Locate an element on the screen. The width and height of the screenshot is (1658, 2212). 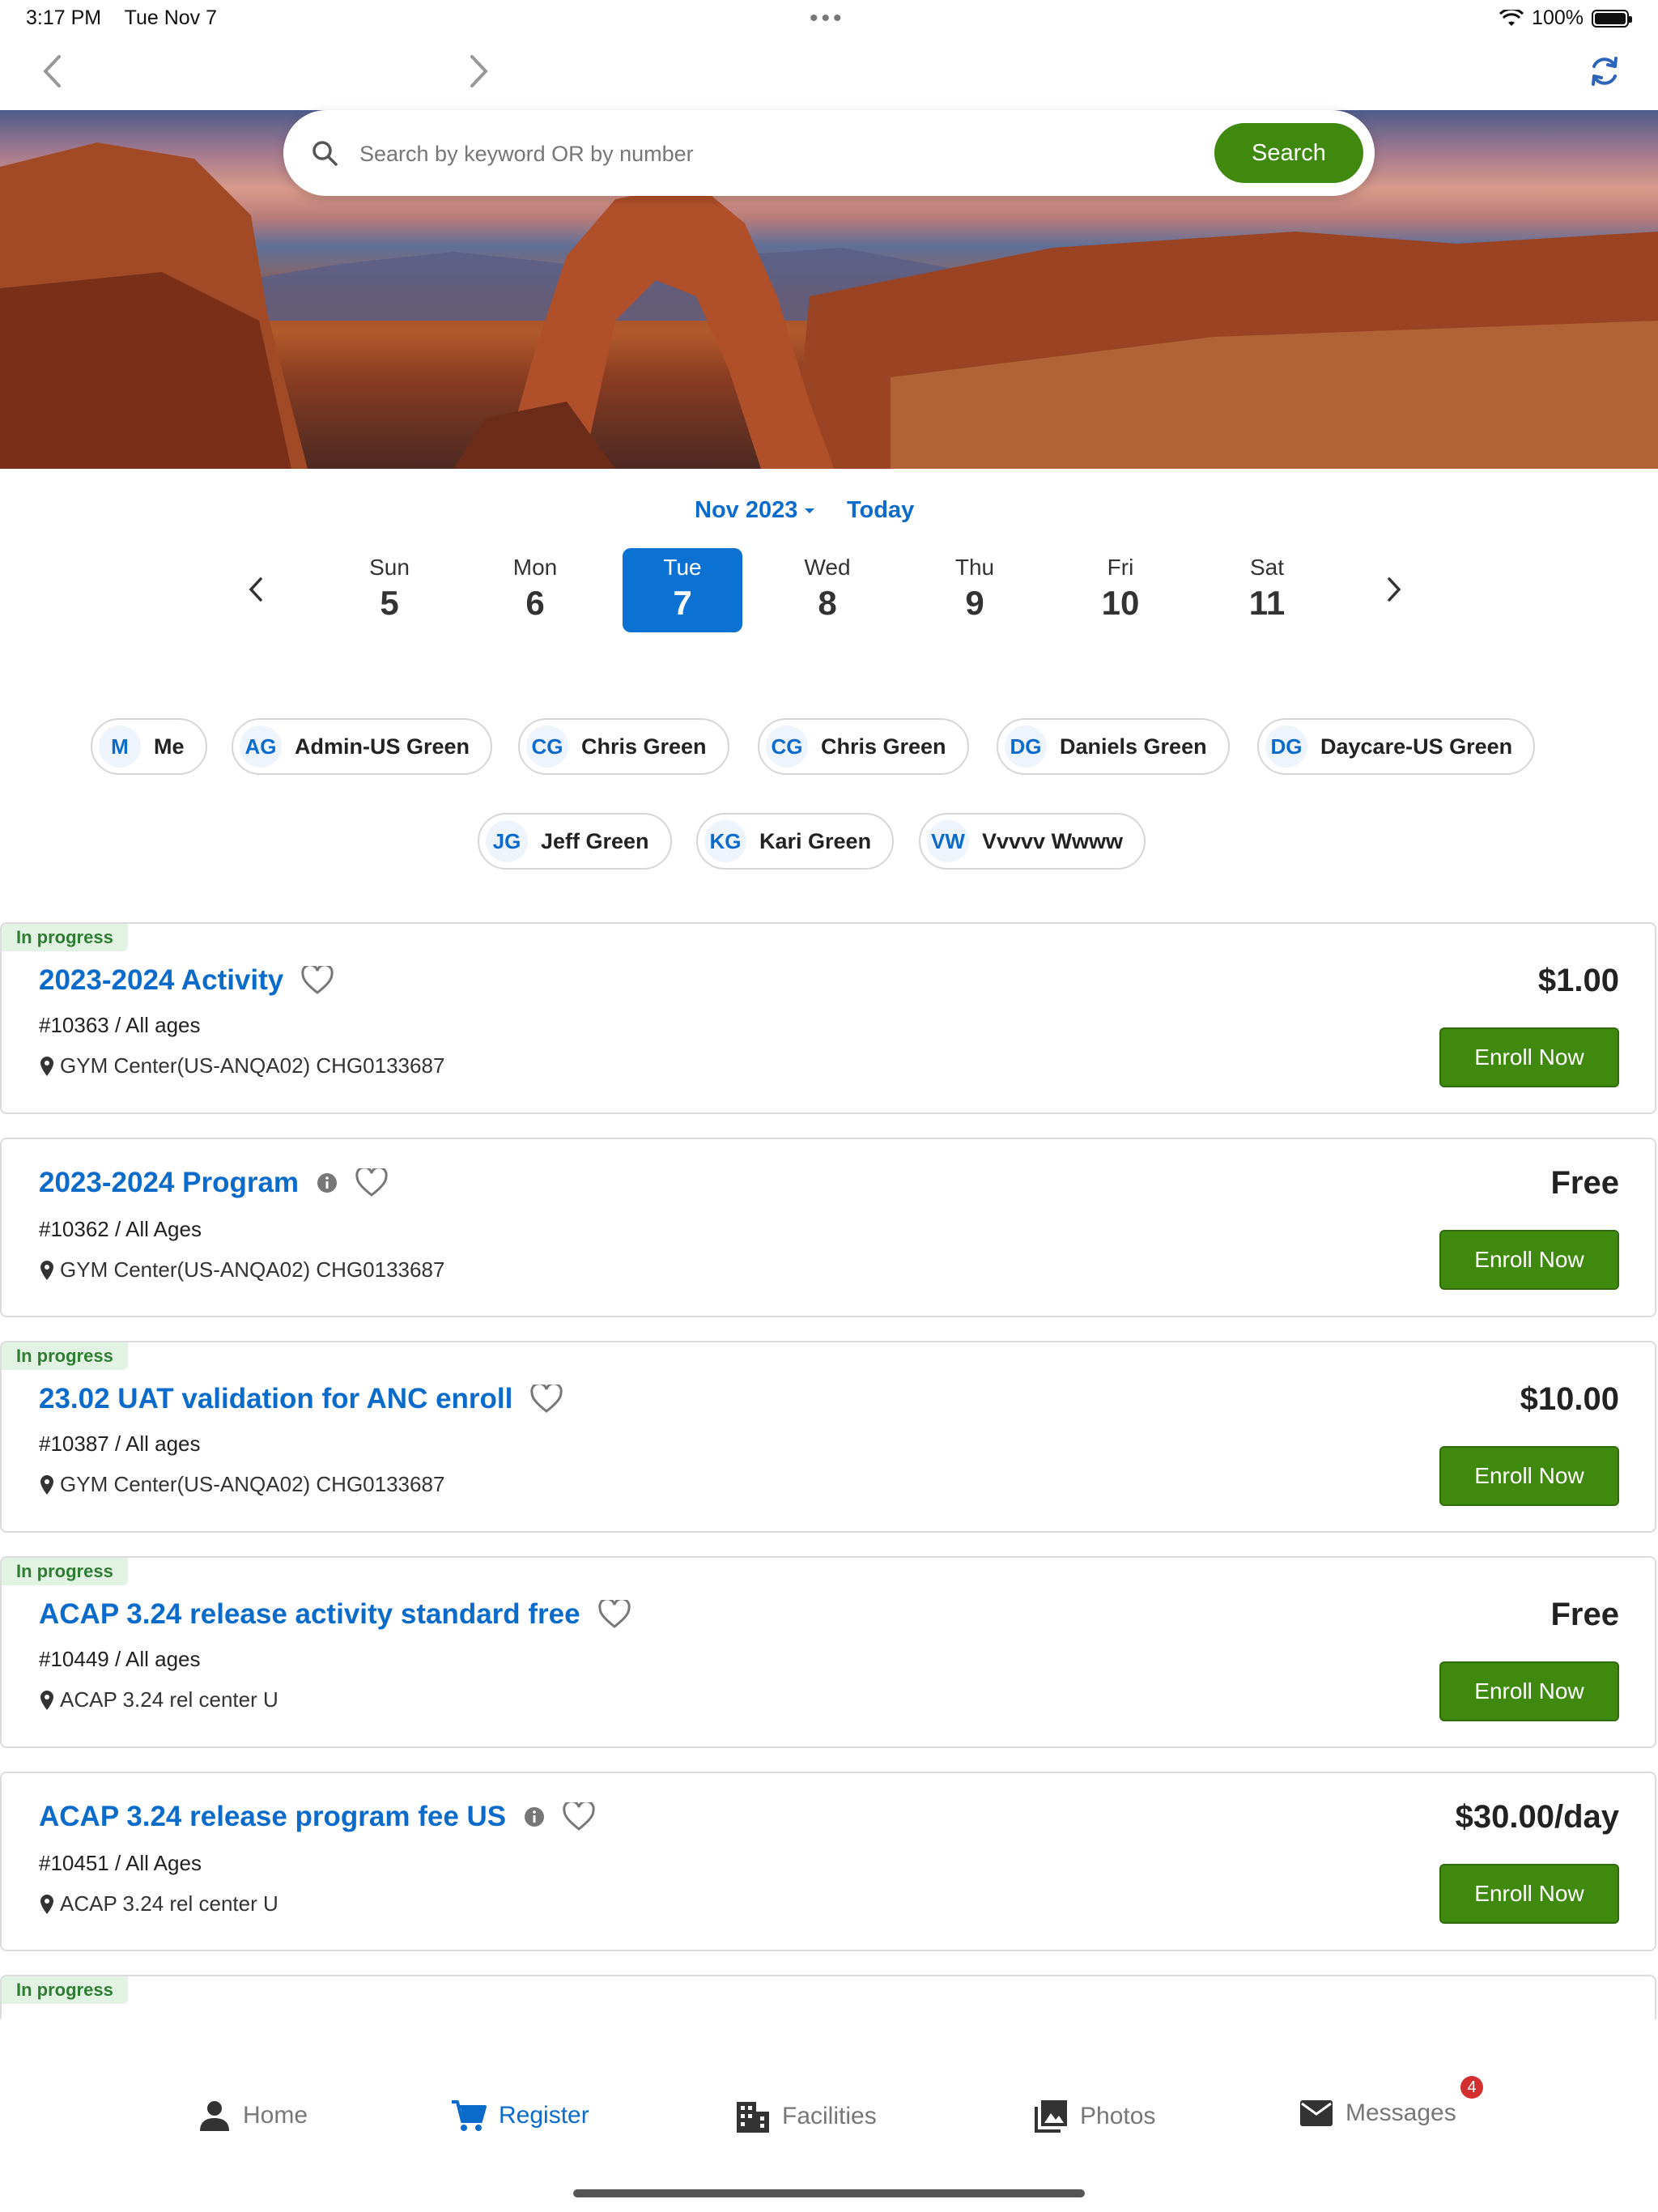
activity-location-text: GYM Center(US-ANQA02) CHG0133687 is located at coordinates (252, 1484).